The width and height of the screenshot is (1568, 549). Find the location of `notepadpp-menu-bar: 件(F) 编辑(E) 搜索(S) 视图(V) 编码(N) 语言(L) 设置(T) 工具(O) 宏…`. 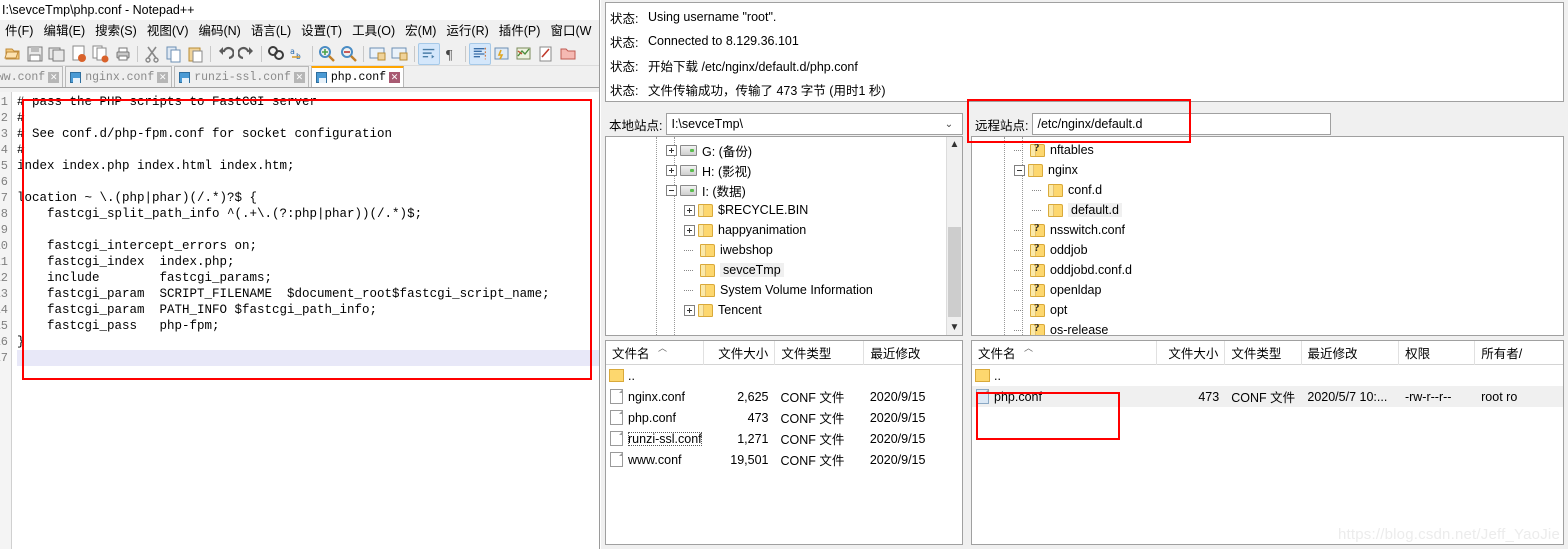

notepadpp-menu-bar: 件(F) 编辑(E) 搜索(S) 视图(V) 编码(N) 语言(L) 设置(T) 工具(O) 宏… is located at coordinates (299, 31).